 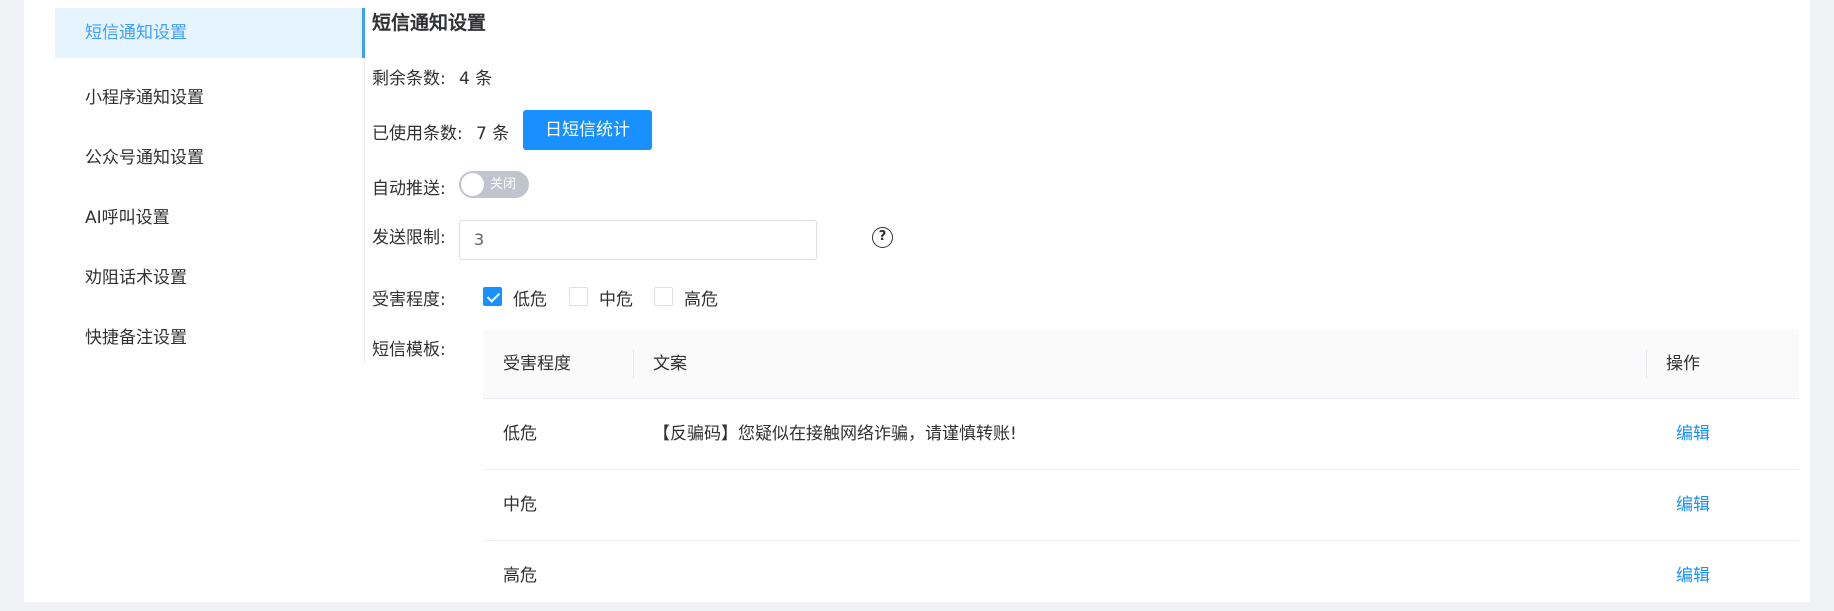 I want to click on header-action: 操作, so click(x=1683, y=364).